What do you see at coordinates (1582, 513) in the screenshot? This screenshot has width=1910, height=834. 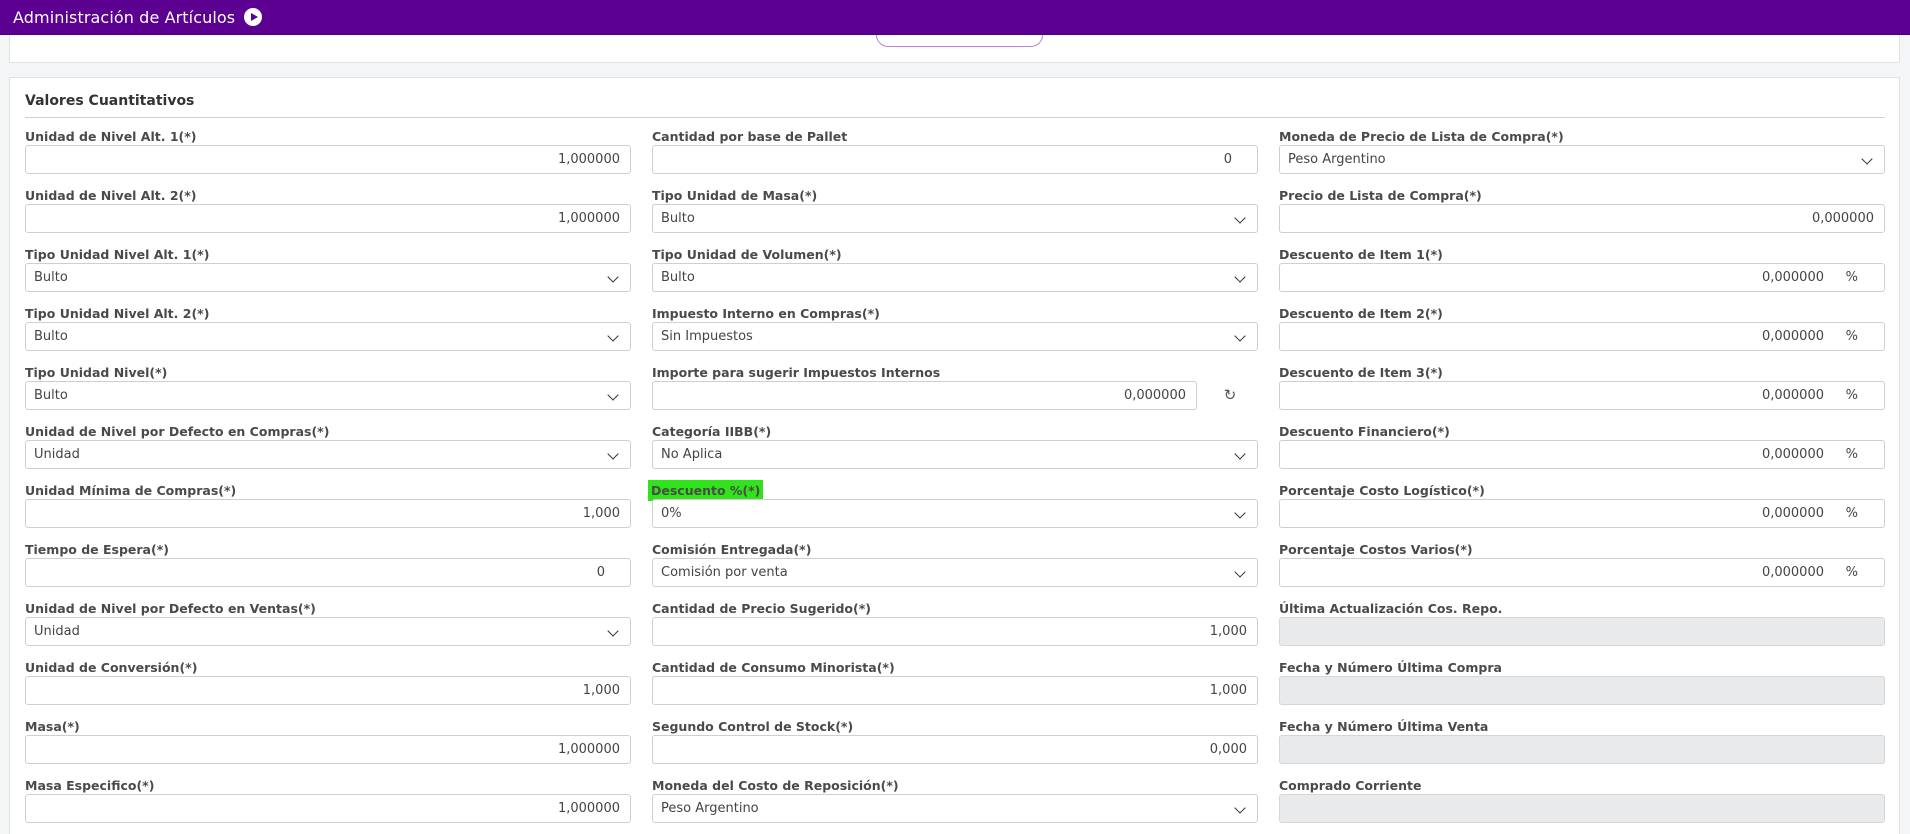 I see `porcentaje-costo-logistico-input: 0,000000 %` at bounding box center [1582, 513].